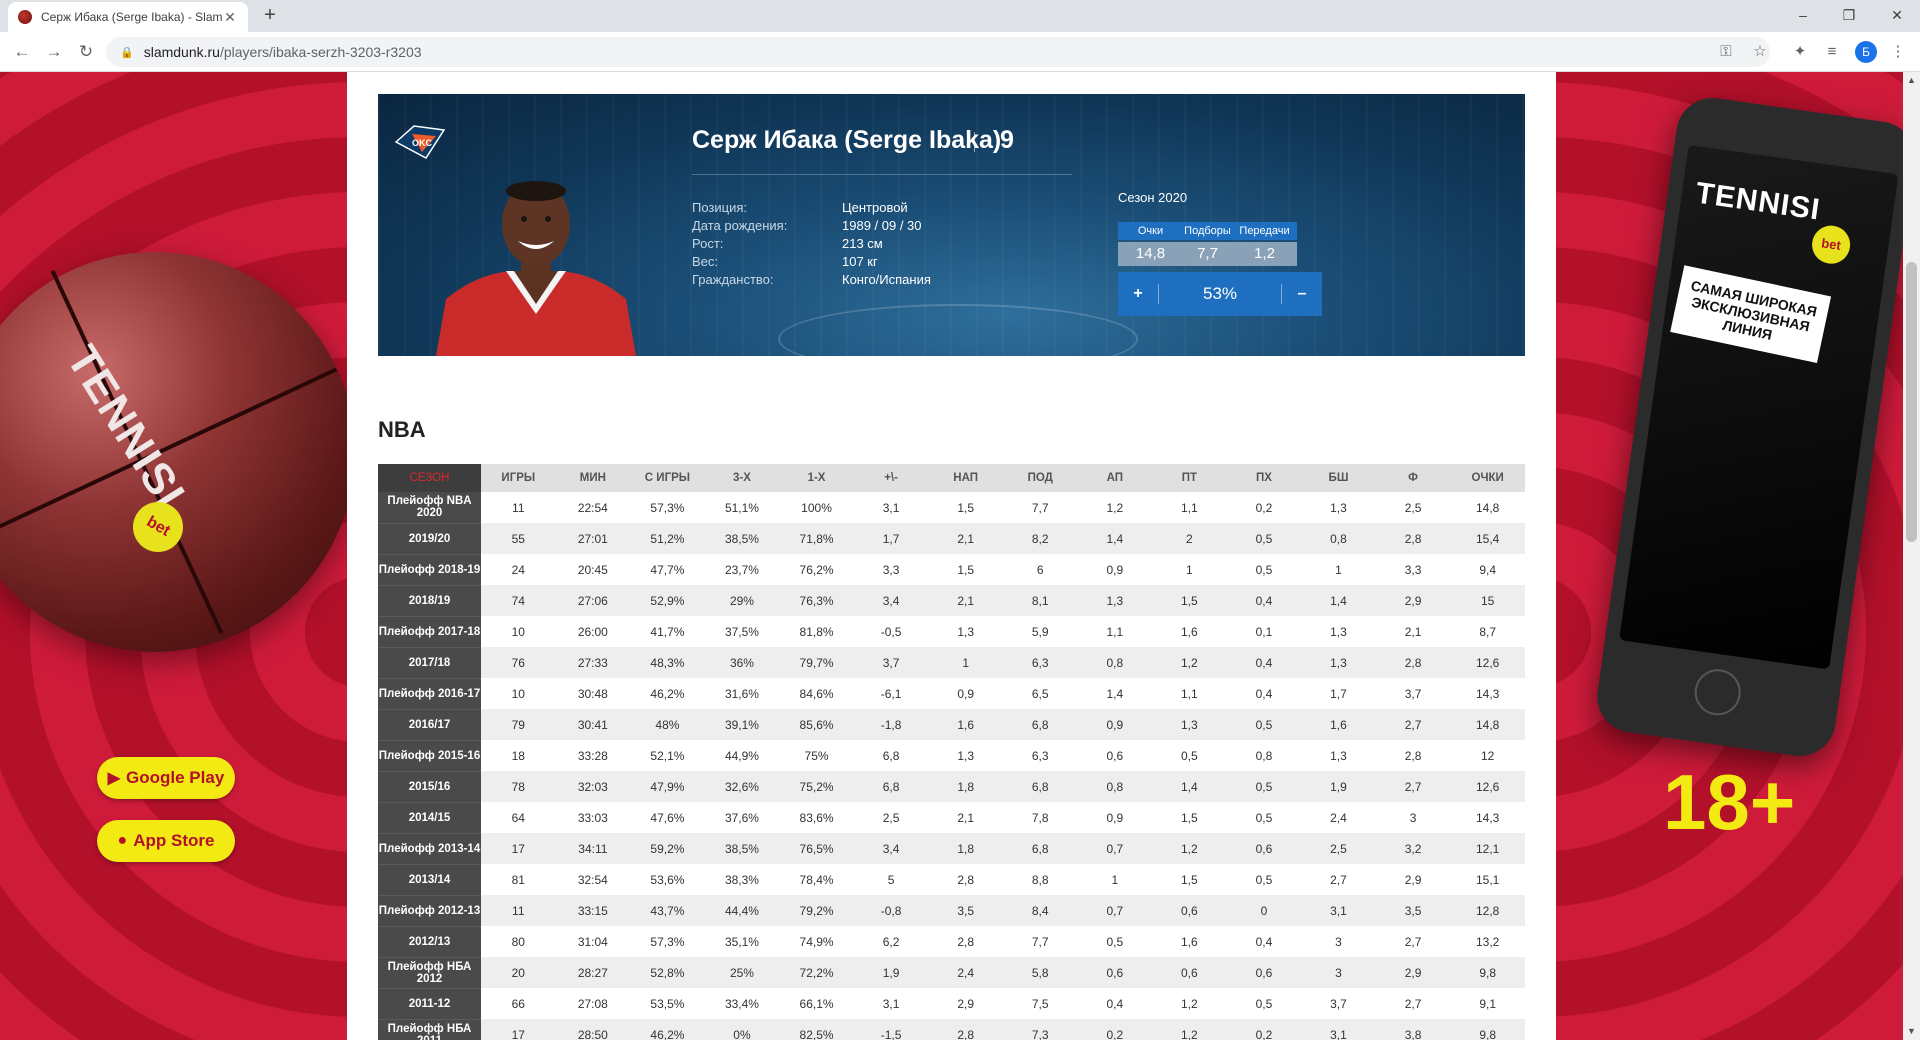  What do you see at coordinates (1487, 478) in the screenshot?
I see `column-header: ОЧКИ` at bounding box center [1487, 478].